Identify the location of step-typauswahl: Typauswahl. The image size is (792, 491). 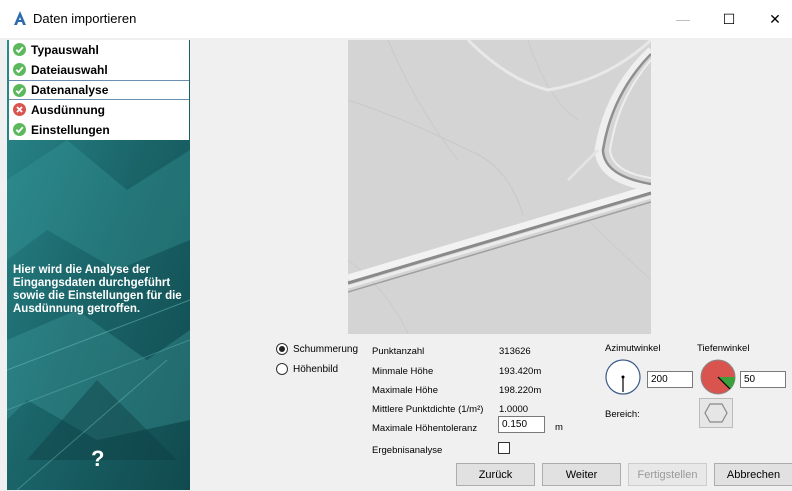
(99, 50).